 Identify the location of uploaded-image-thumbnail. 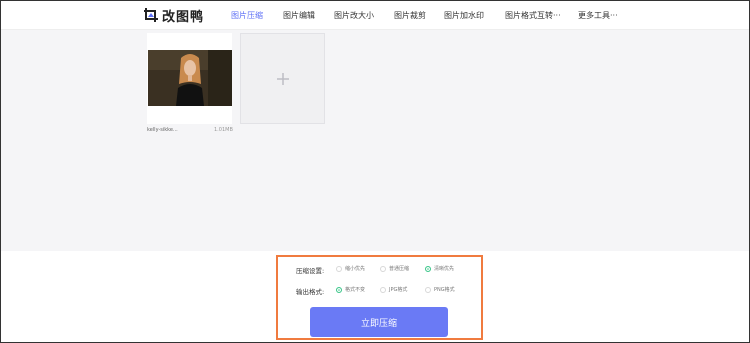
(190, 78).